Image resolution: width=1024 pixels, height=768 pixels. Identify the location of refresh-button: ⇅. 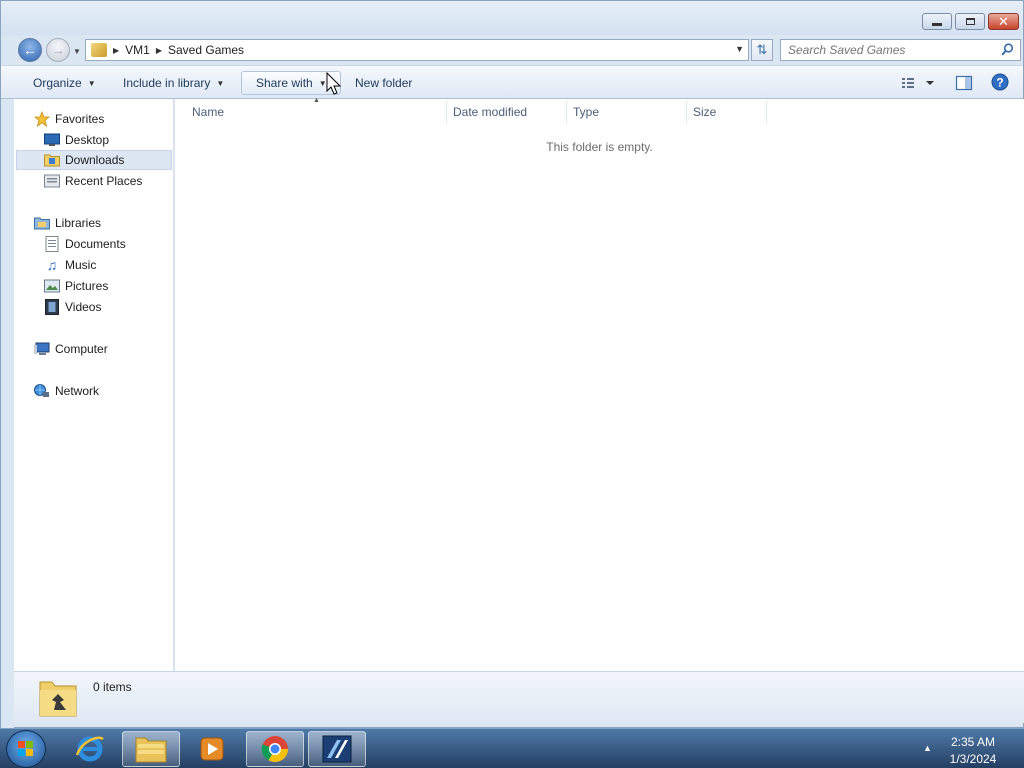
(762, 50).